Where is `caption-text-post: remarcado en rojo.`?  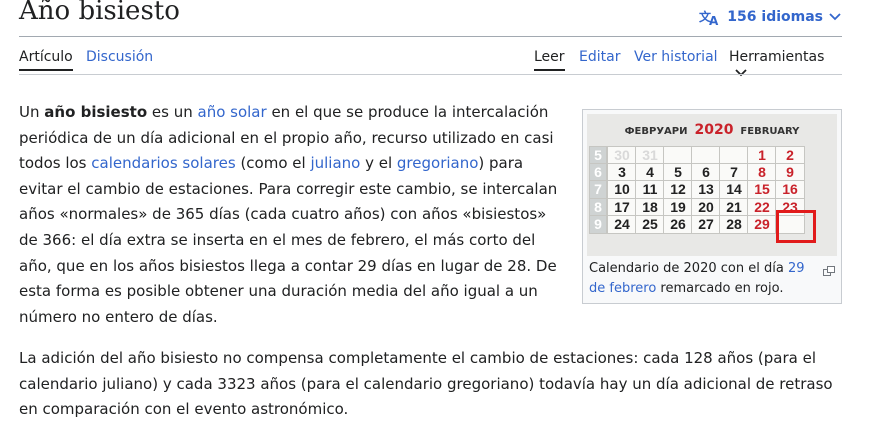 caption-text-post: remarcado en rojo. is located at coordinates (720, 288).